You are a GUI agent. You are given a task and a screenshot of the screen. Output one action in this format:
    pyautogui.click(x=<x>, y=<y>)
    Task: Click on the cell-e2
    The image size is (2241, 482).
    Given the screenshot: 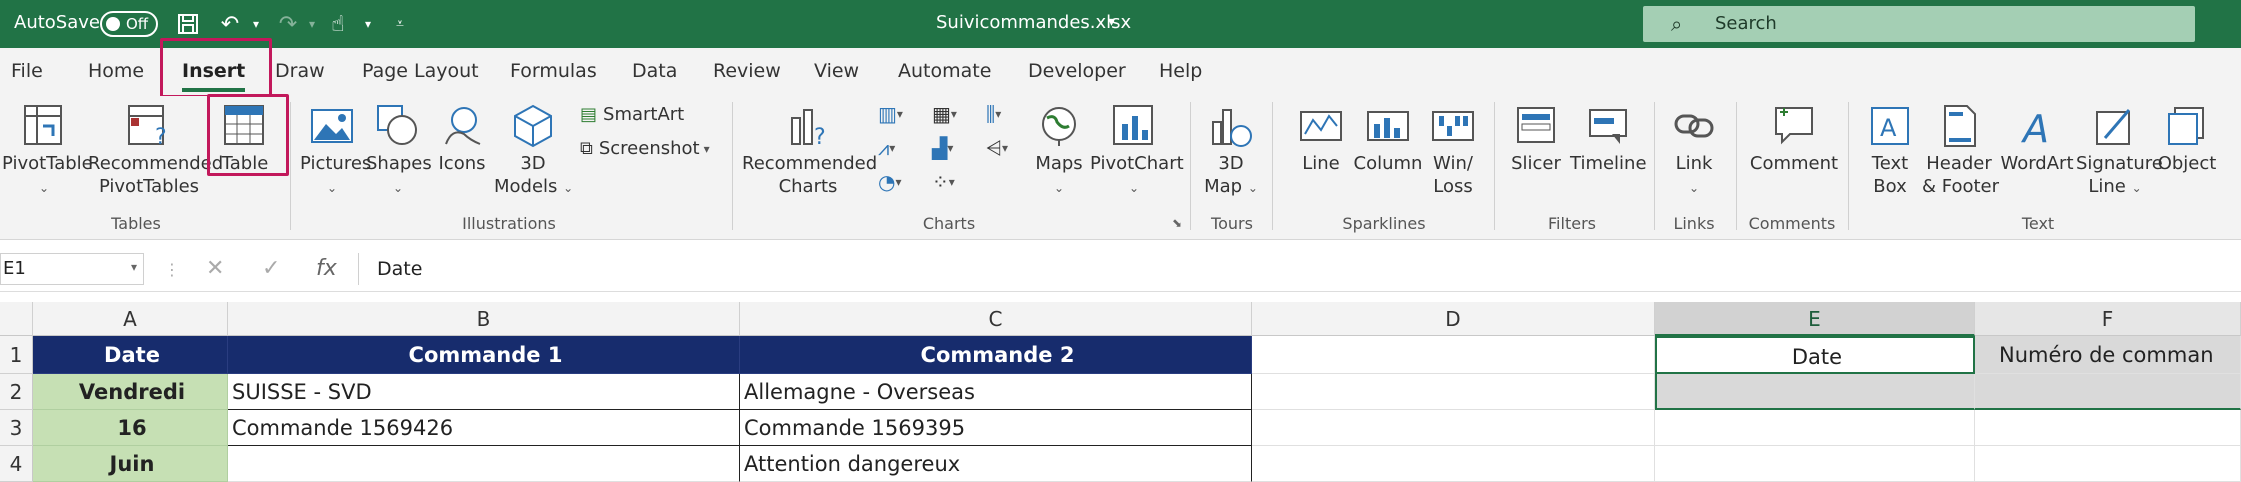 What is the action you would take?
    pyautogui.click(x=1815, y=392)
    